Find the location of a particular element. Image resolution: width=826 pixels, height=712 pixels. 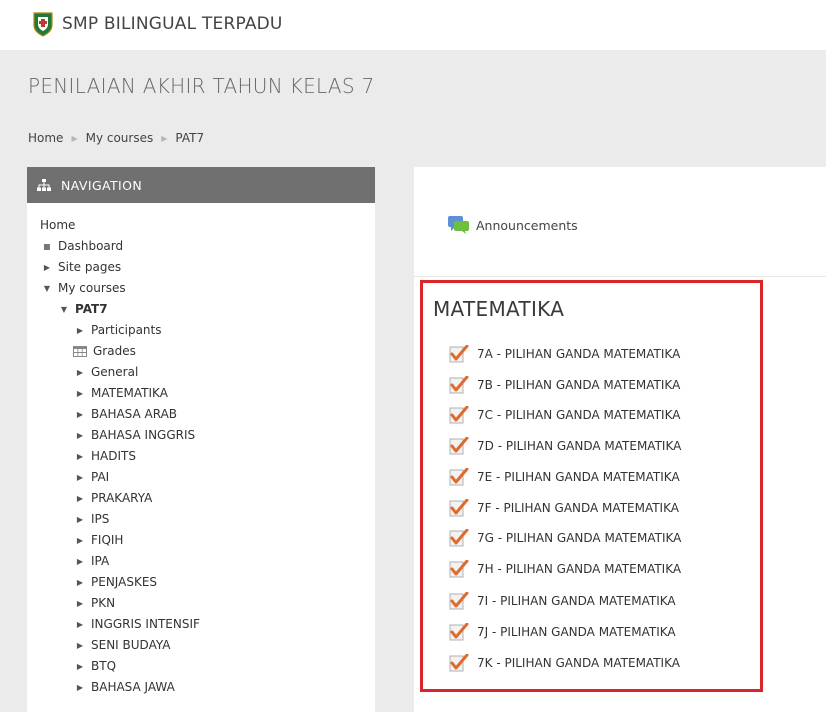

quiz-activity-link: 7H - PILIHAN GANDA MATEMATIKA is located at coordinates (565, 569).